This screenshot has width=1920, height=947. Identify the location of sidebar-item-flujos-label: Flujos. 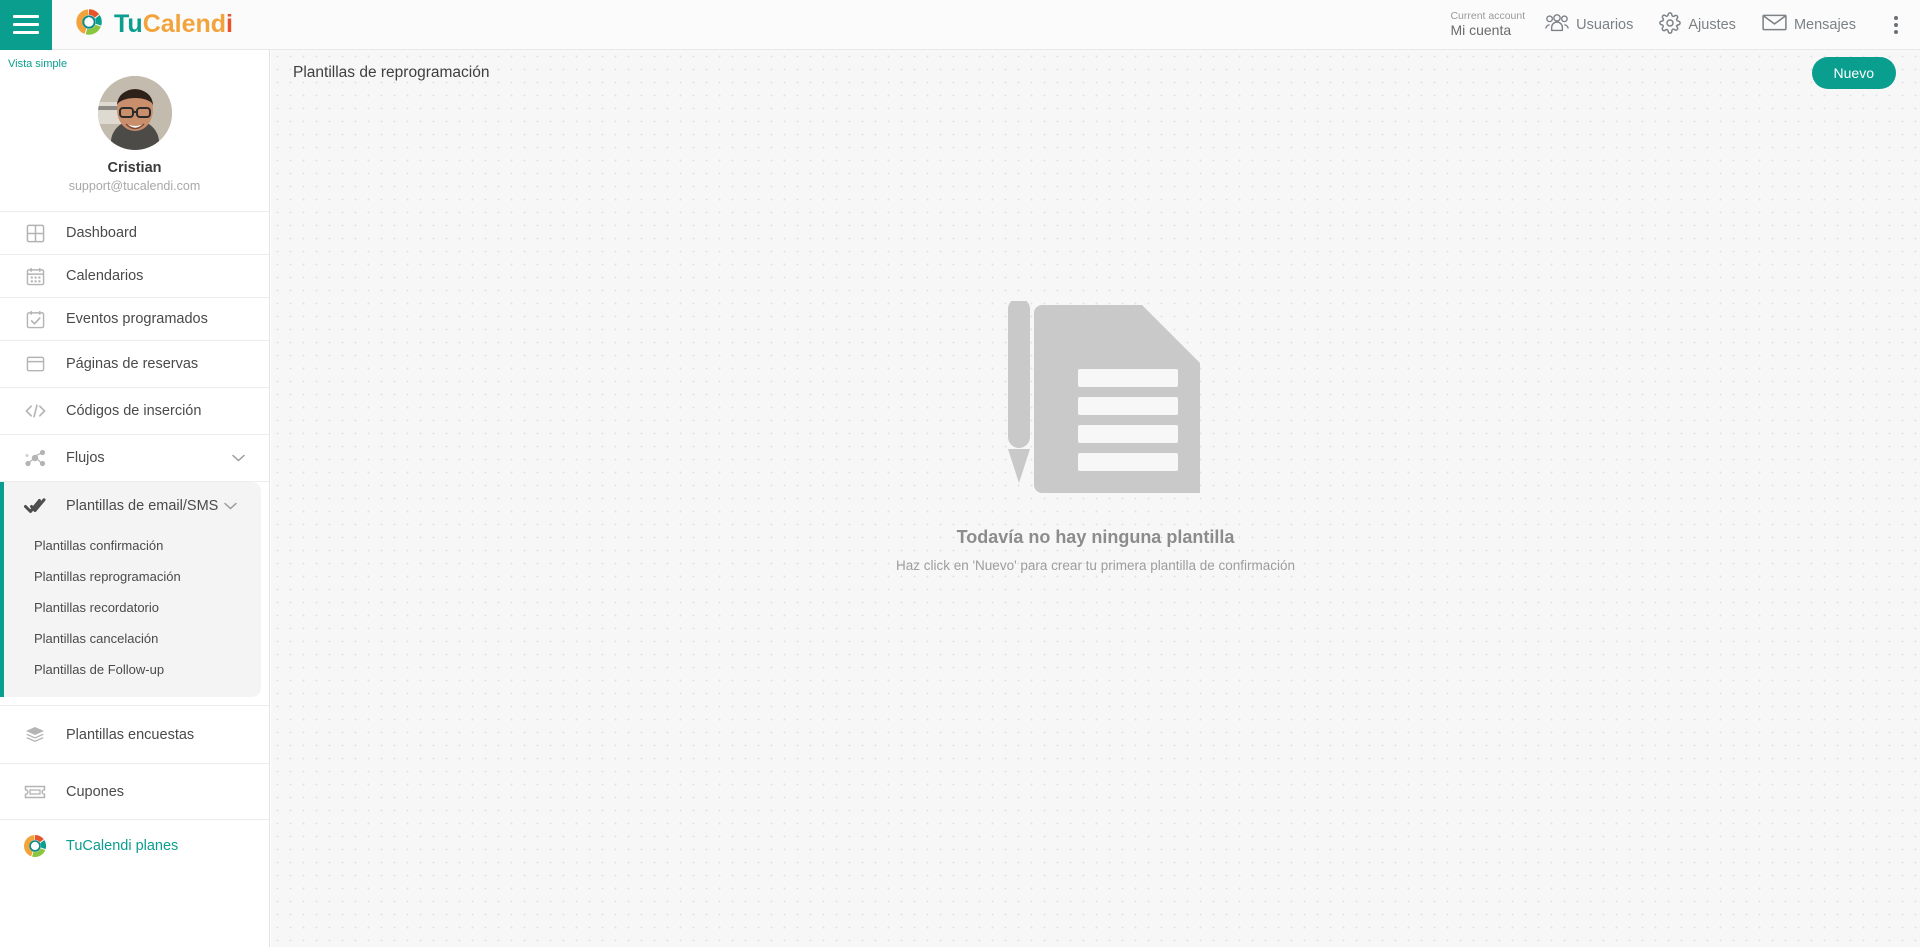
(85, 458).